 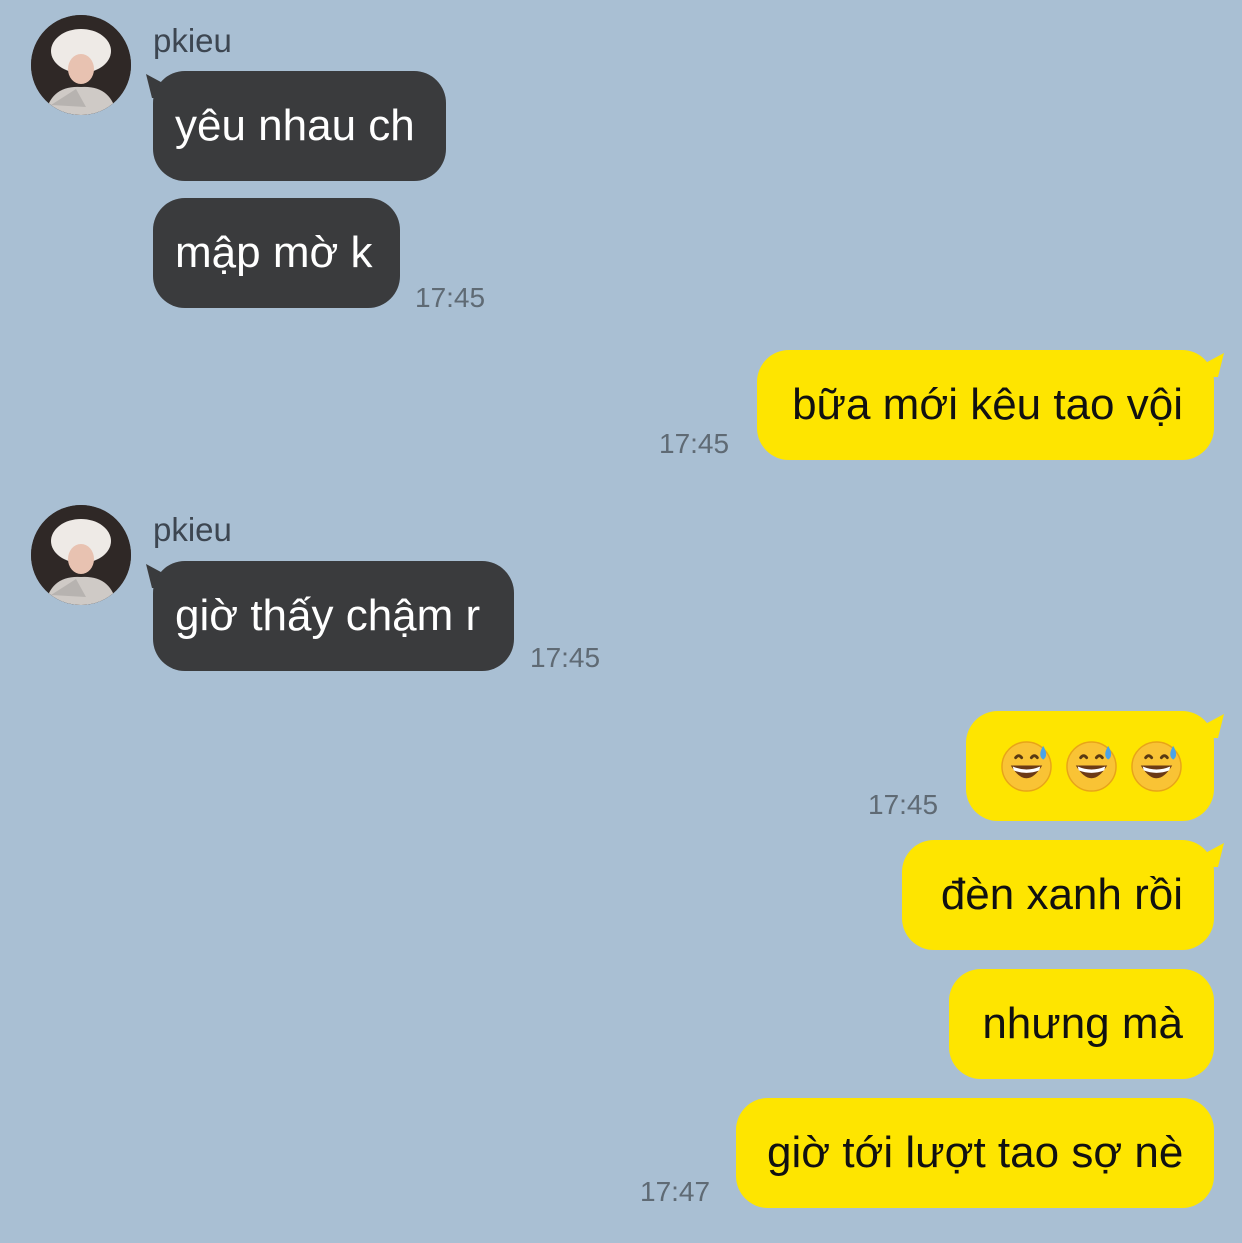 I want to click on message-text: giờ tới lượt tao sợ nè, so click(x=975, y=1152).